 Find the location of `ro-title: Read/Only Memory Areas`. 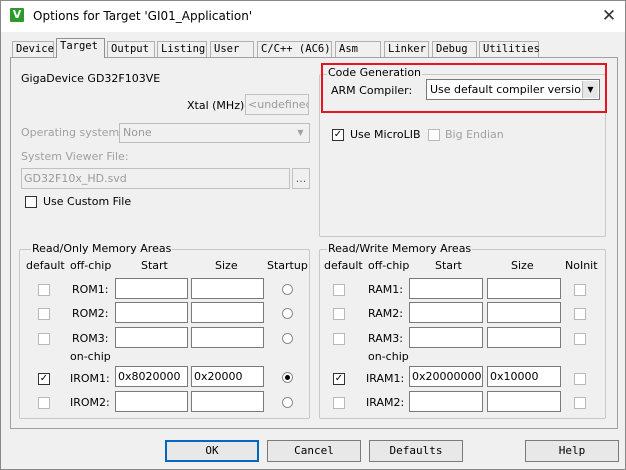

ro-title: Read/Only Memory Areas is located at coordinates (102, 248).